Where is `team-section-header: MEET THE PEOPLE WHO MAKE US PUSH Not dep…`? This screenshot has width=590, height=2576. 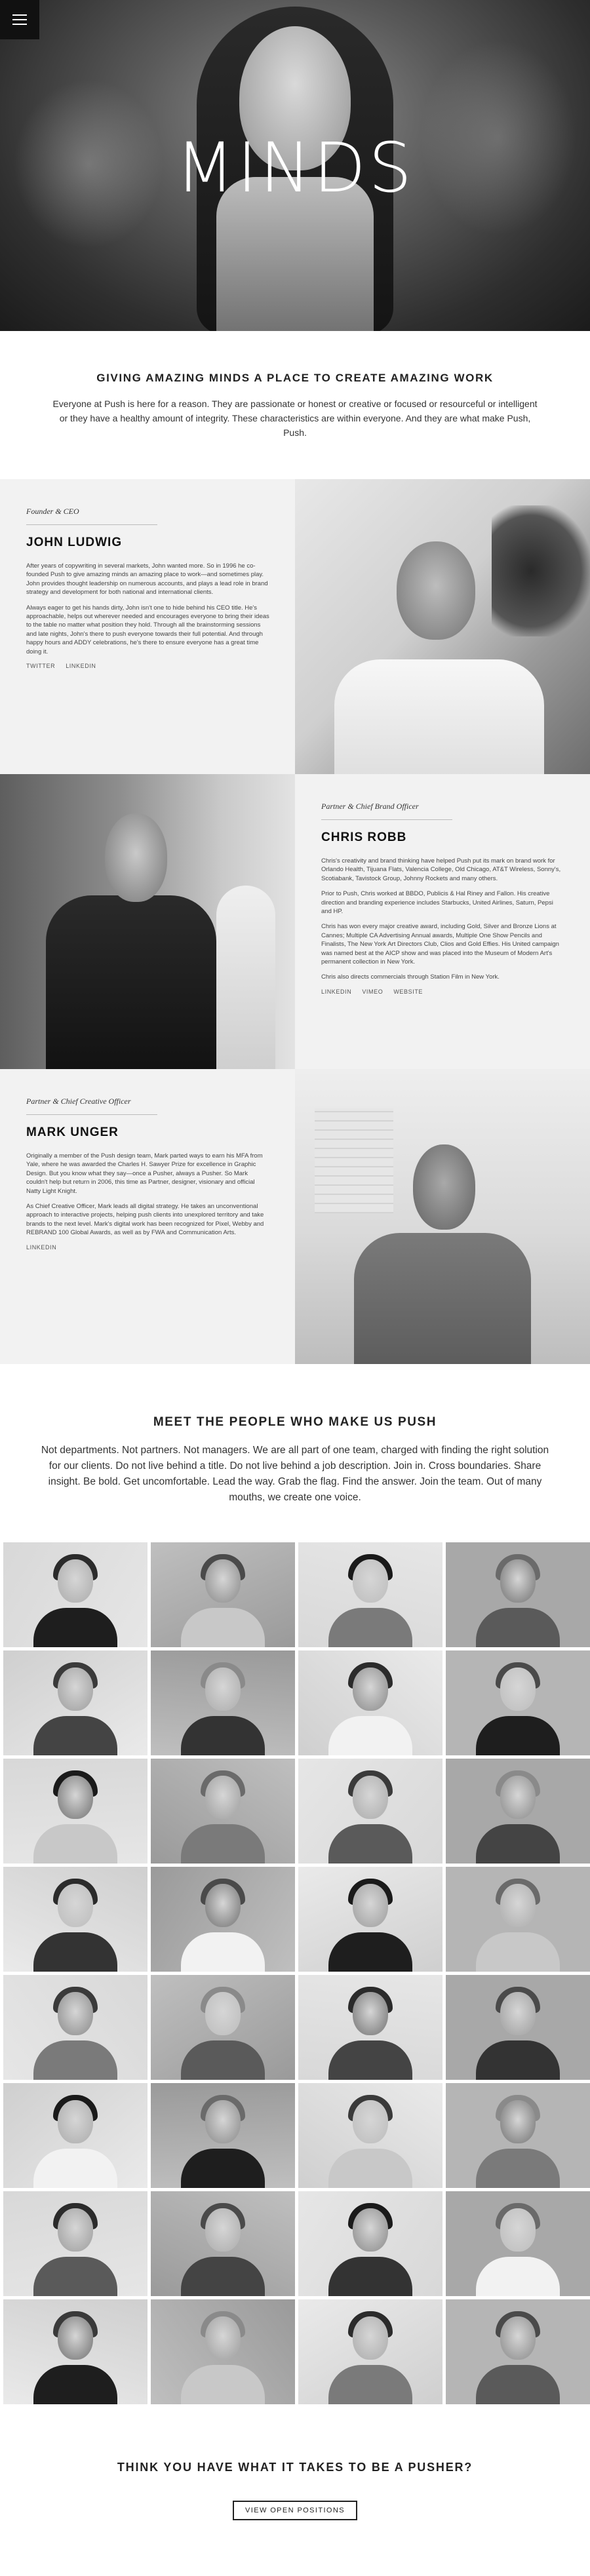
team-section-header: MEET THE PEOPLE WHO MAKE US PUSH Not dep… is located at coordinates (295, 1453).